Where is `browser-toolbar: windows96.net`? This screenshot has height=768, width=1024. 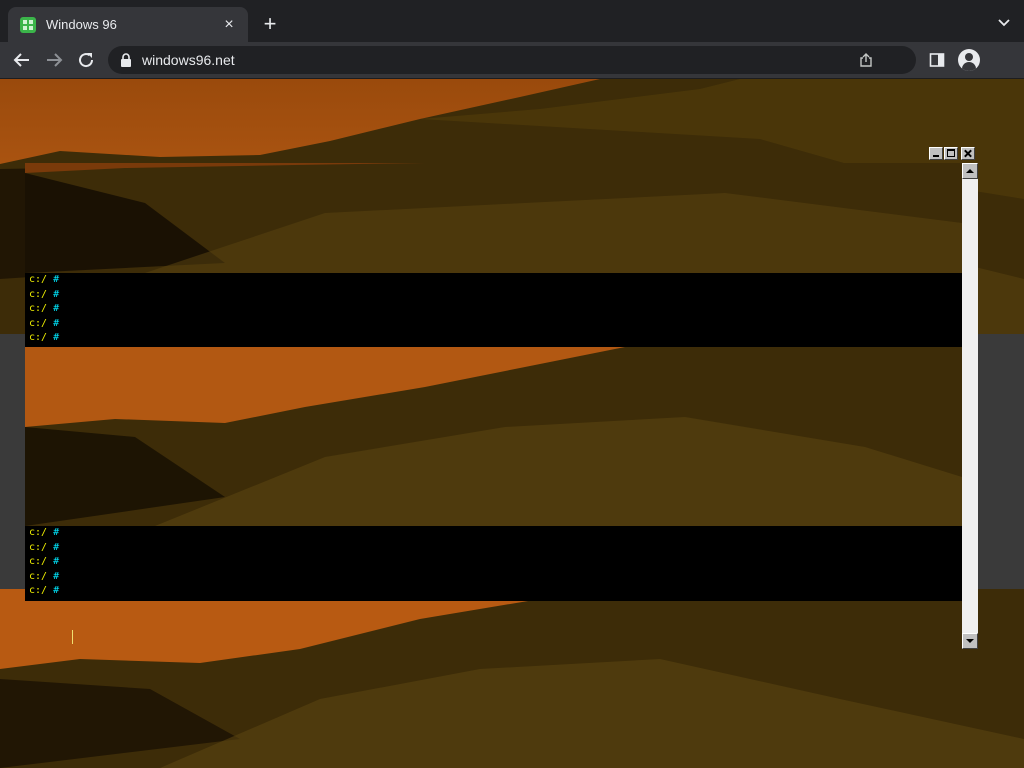 browser-toolbar: windows96.net is located at coordinates (512, 60).